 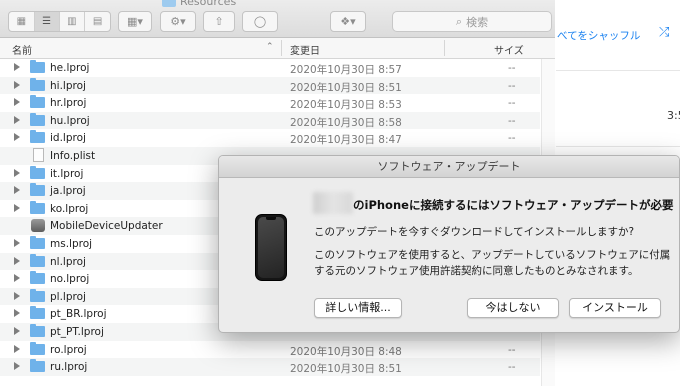 What do you see at coordinates (270, 103) in the screenshot?
I see `list-item: hr.lproj 2020年10月30日 8:53 --` at bounding box center [270, 103].